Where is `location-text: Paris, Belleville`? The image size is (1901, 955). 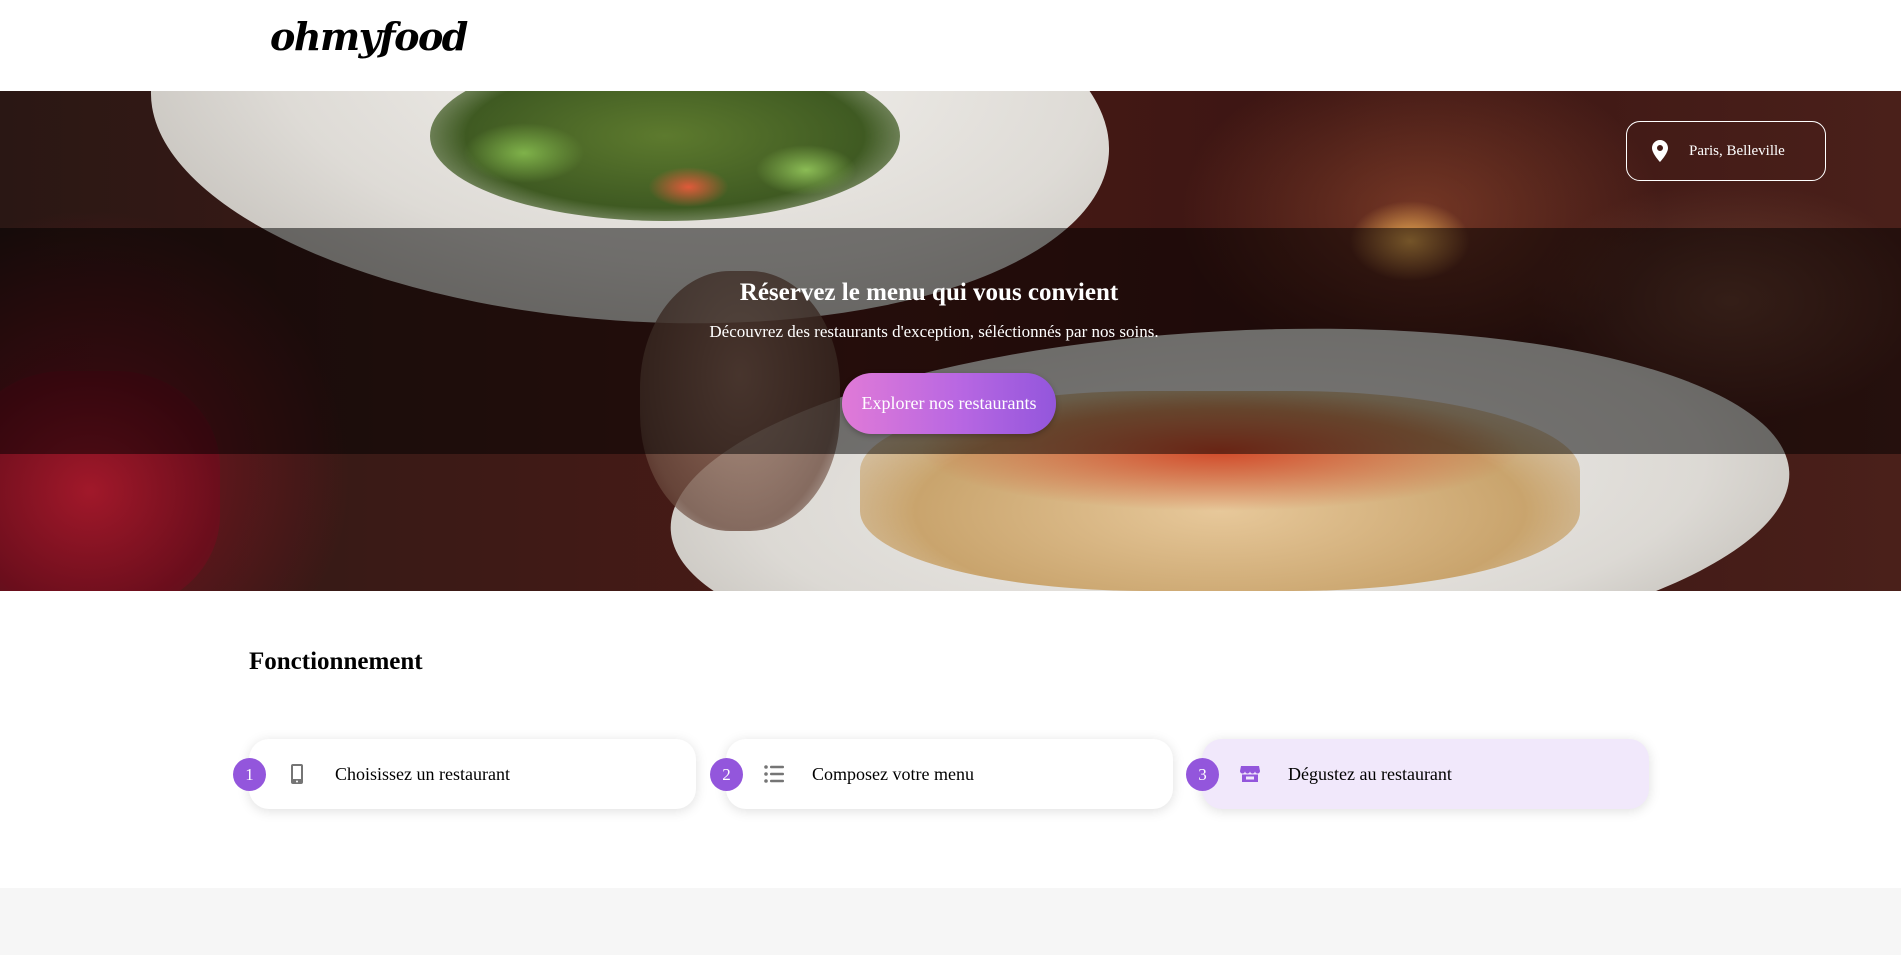 location-text: Paris, Belleville is located at coordinates (1737, 150).